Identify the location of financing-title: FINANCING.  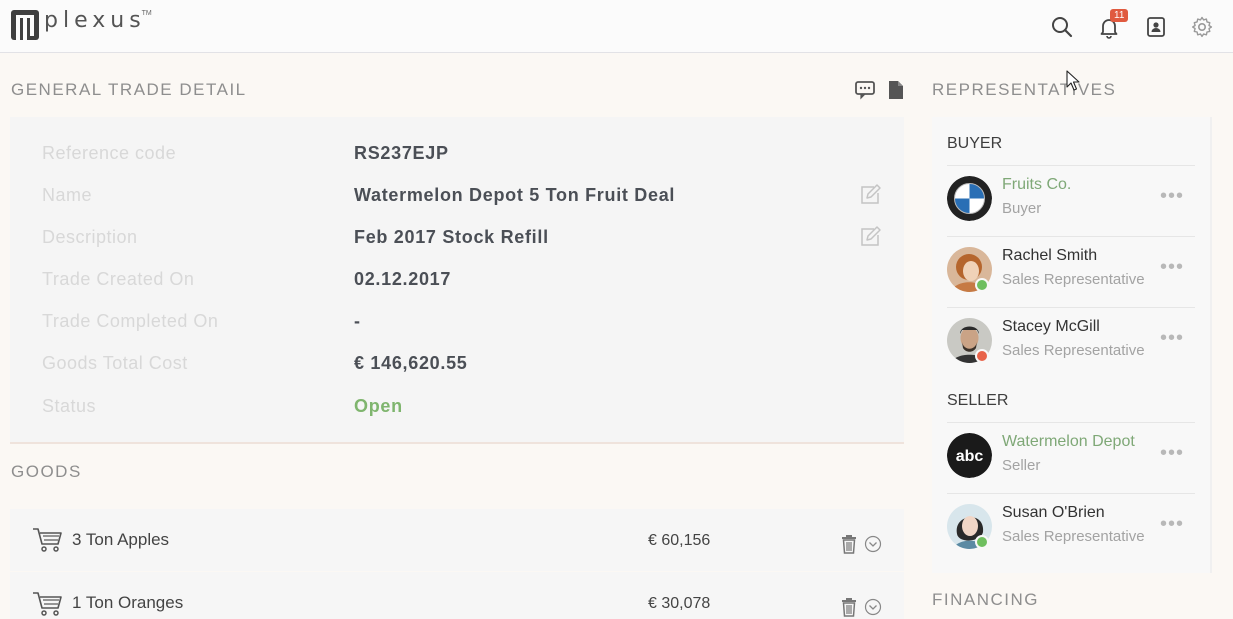
(985, 599).